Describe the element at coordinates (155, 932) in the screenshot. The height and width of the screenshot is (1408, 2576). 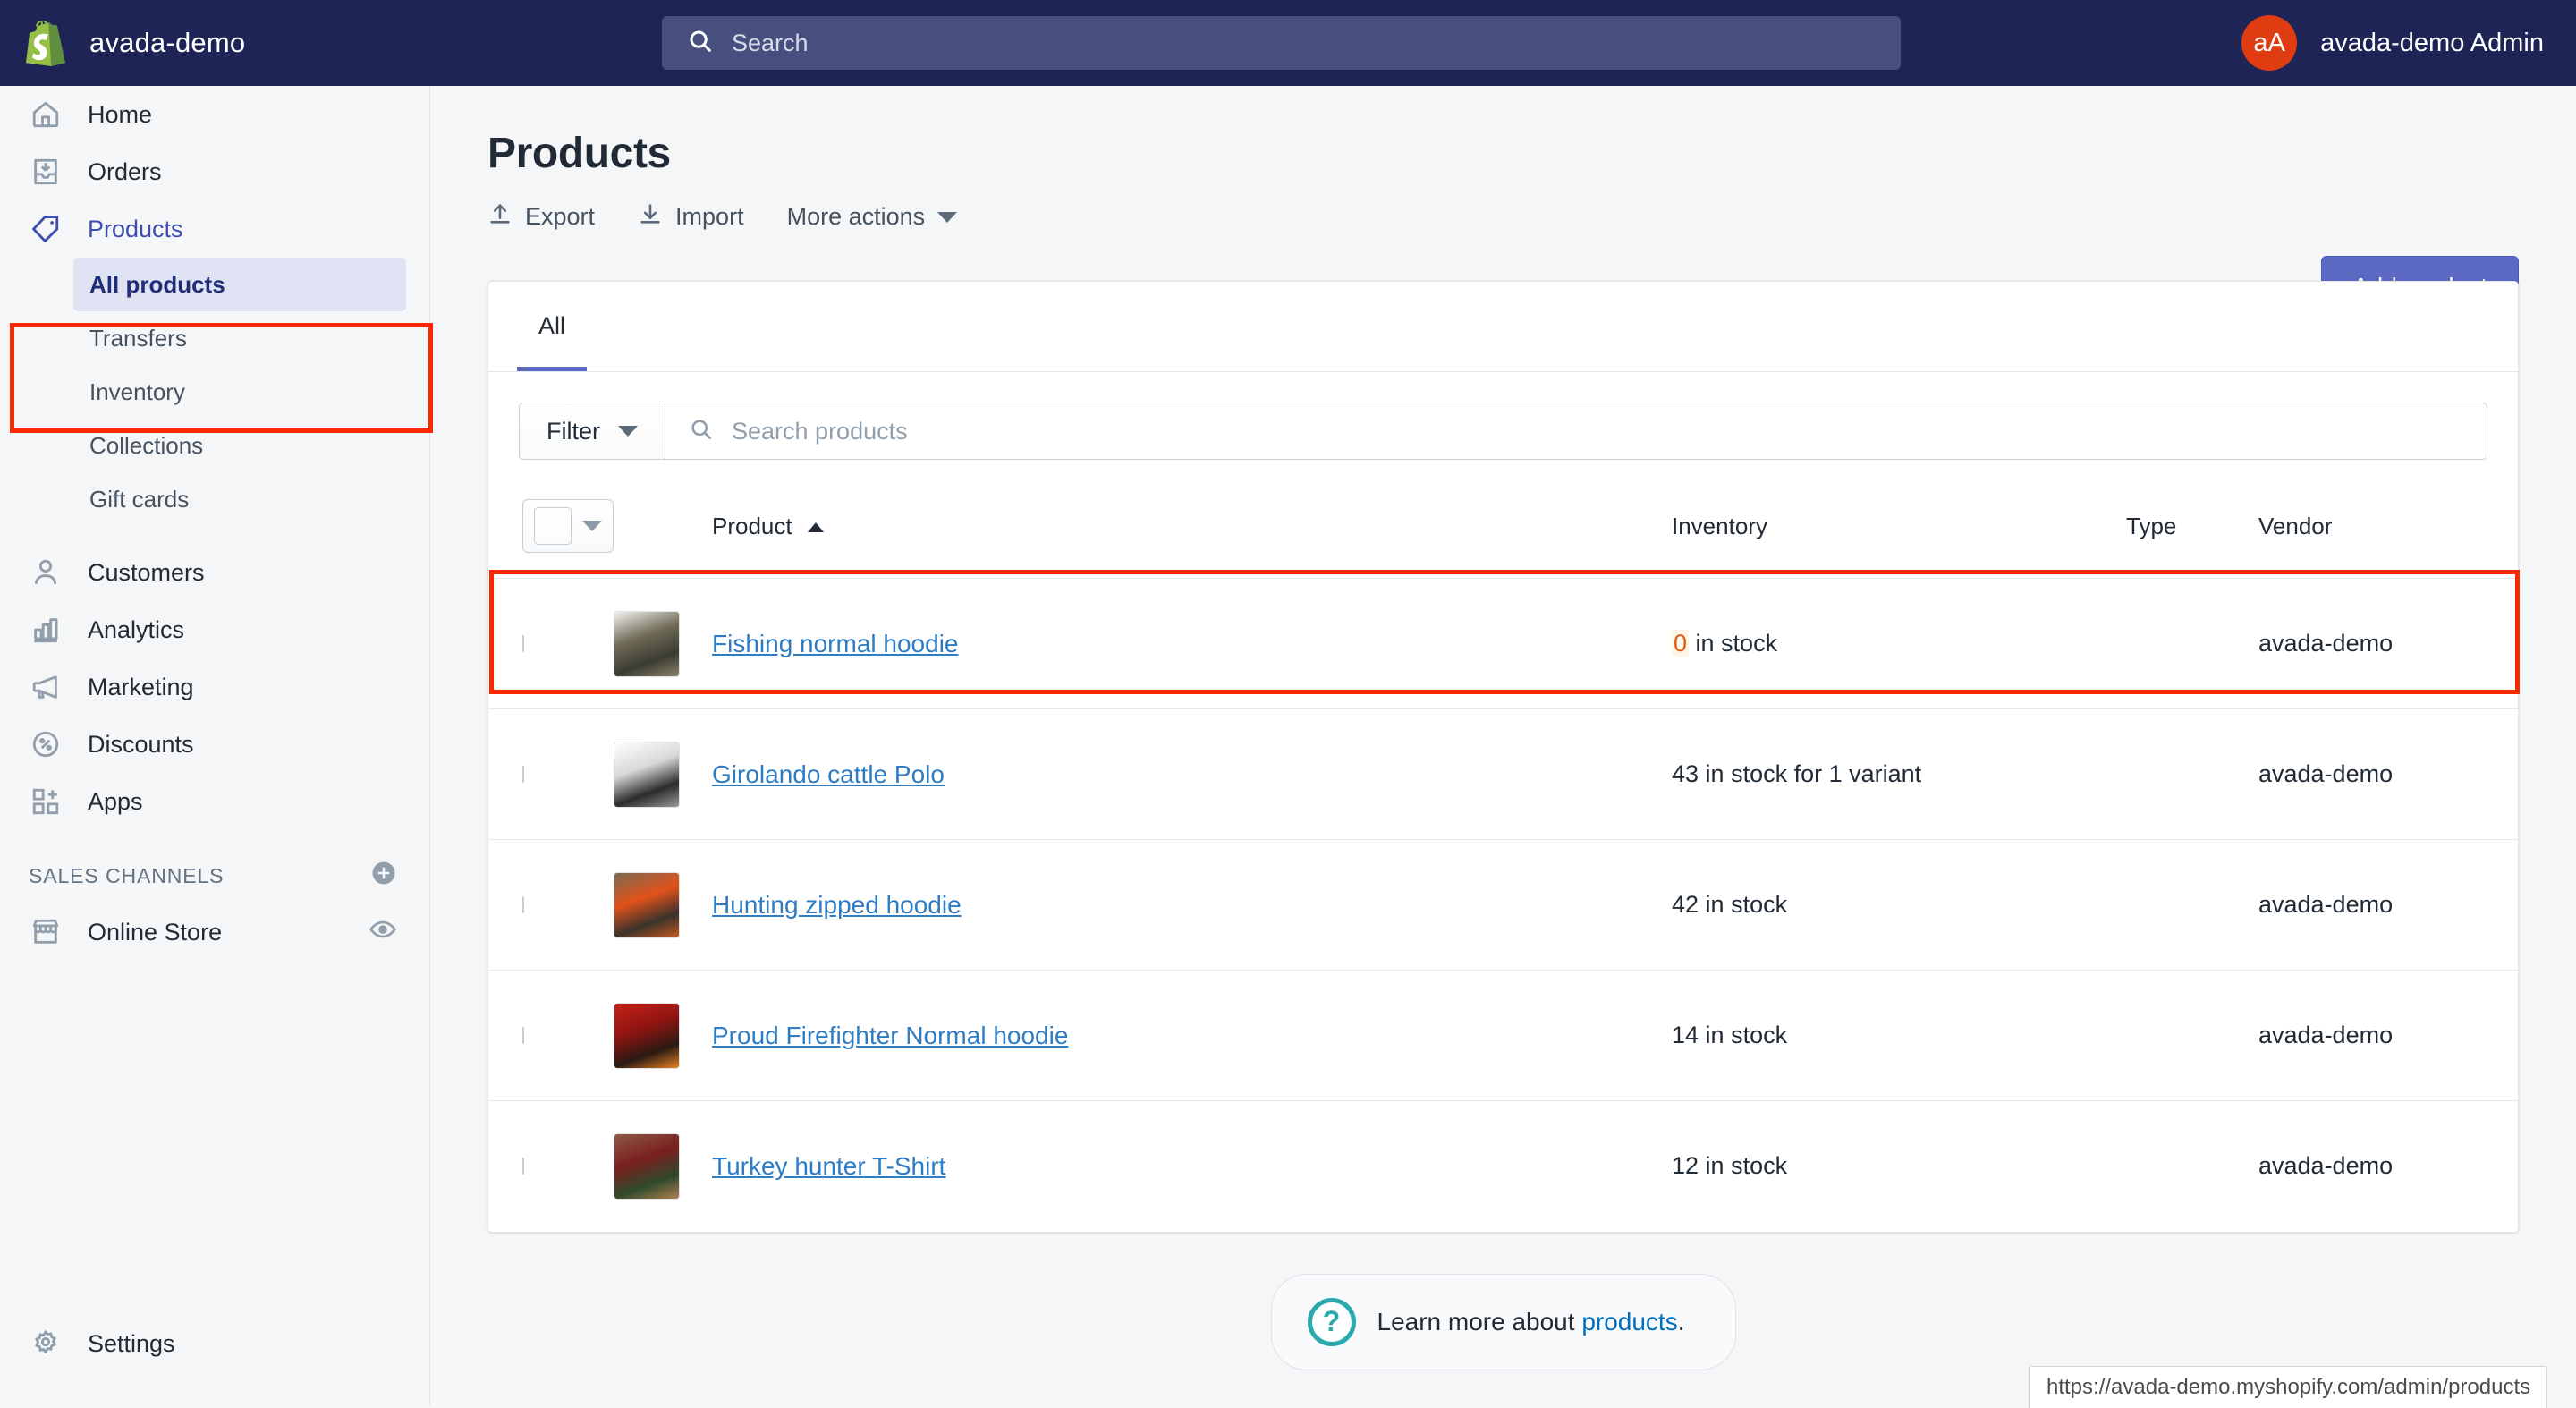
I see `sidebar-item-label: Online Store` at that location.